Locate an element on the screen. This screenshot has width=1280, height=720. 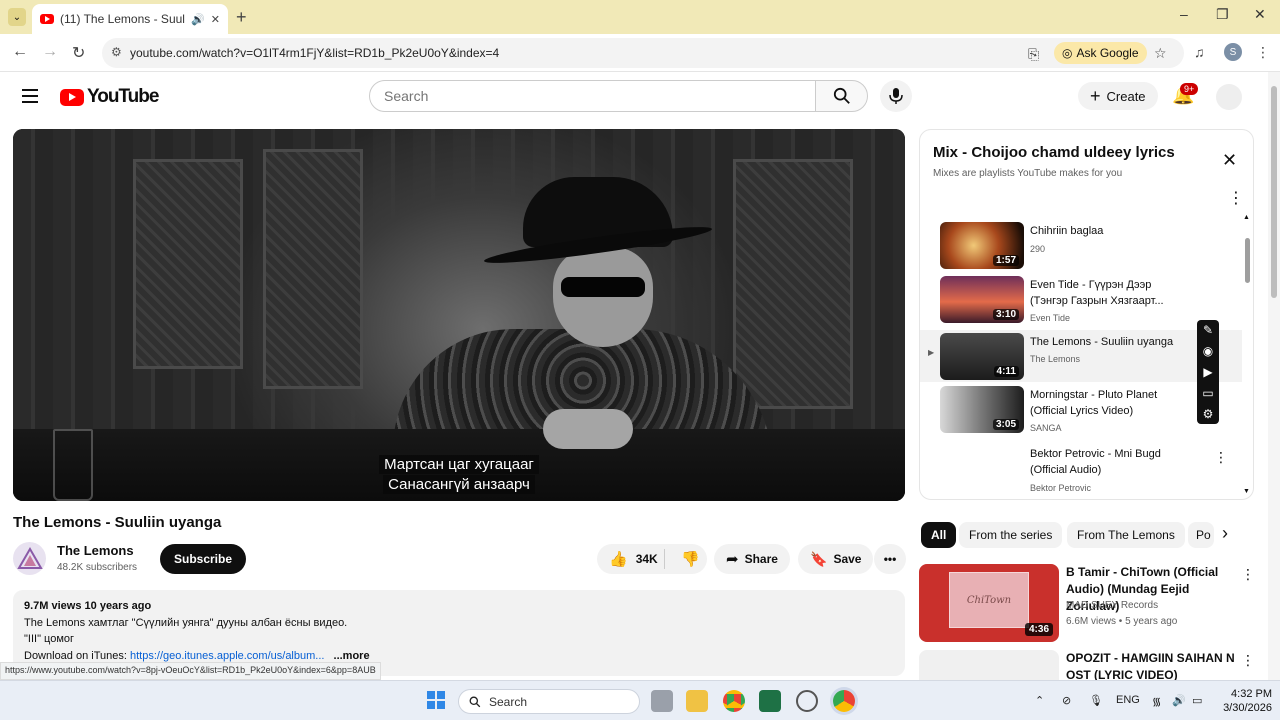
excel-icon is located at coordinates (770, 701).